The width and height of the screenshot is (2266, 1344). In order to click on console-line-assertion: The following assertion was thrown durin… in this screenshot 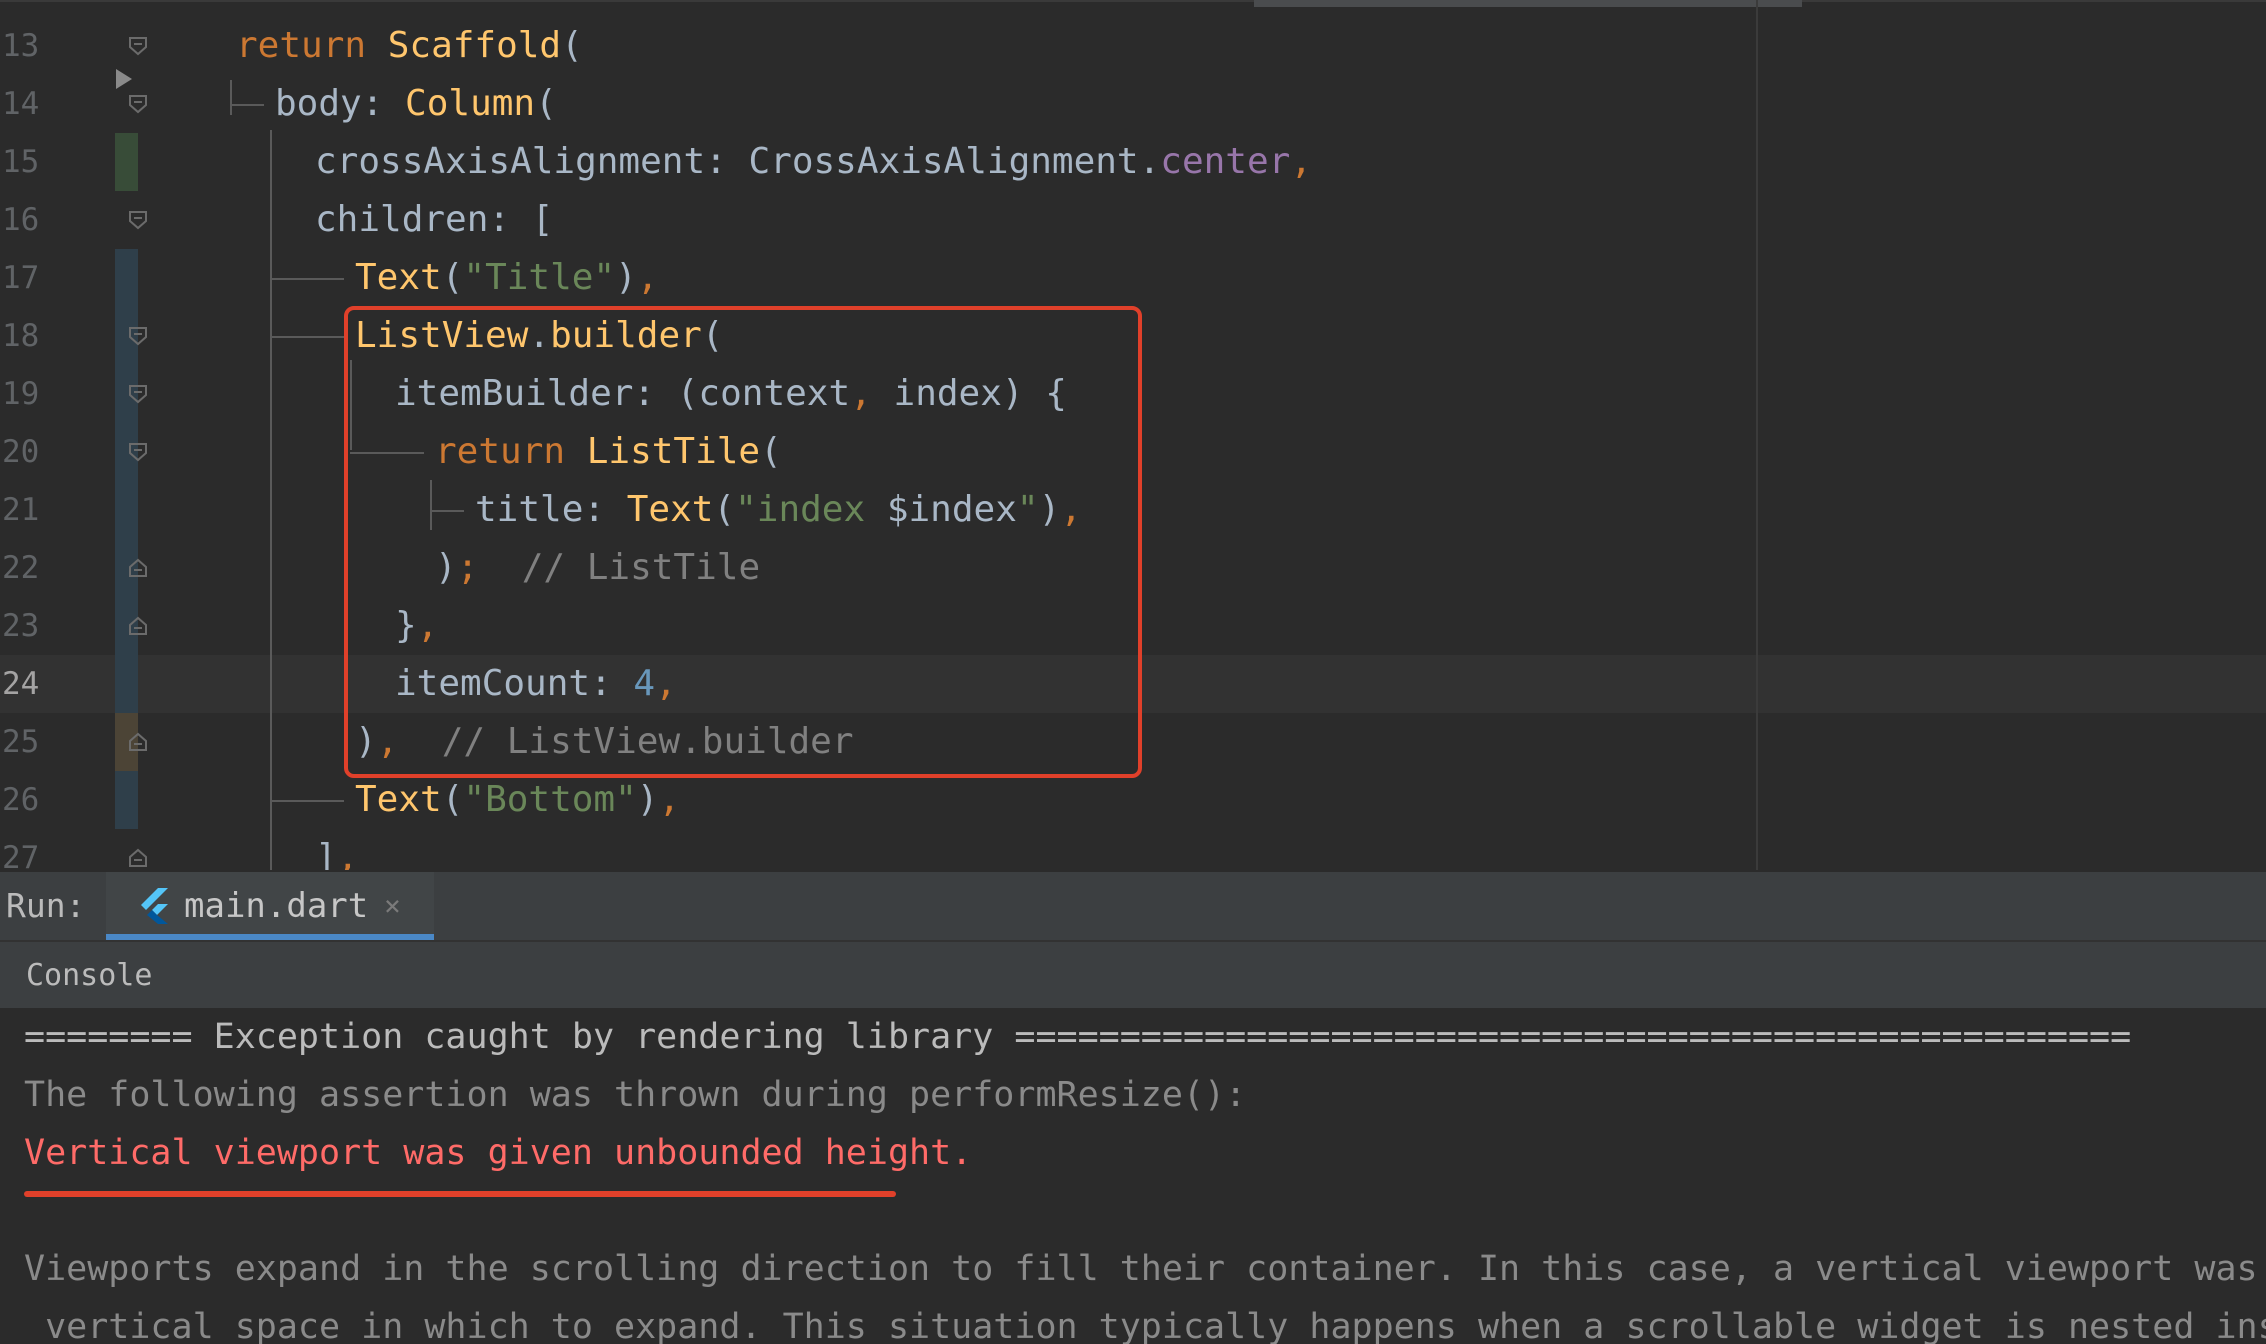, I will do `click(635, 1095)`.